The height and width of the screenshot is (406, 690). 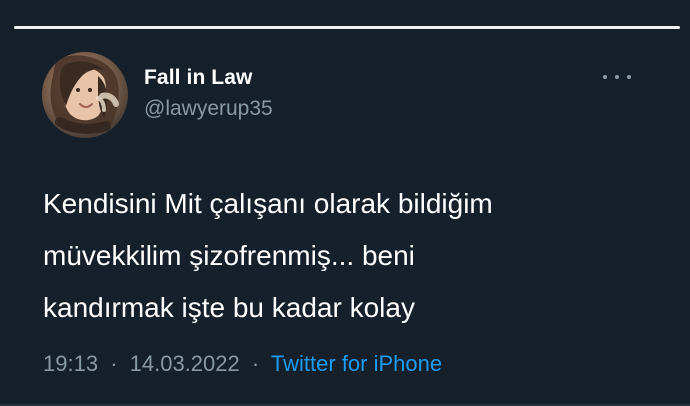 I want to click on tweet-text-line: kandırmak işte bu kadar kolay, so click(x=229, y=307).